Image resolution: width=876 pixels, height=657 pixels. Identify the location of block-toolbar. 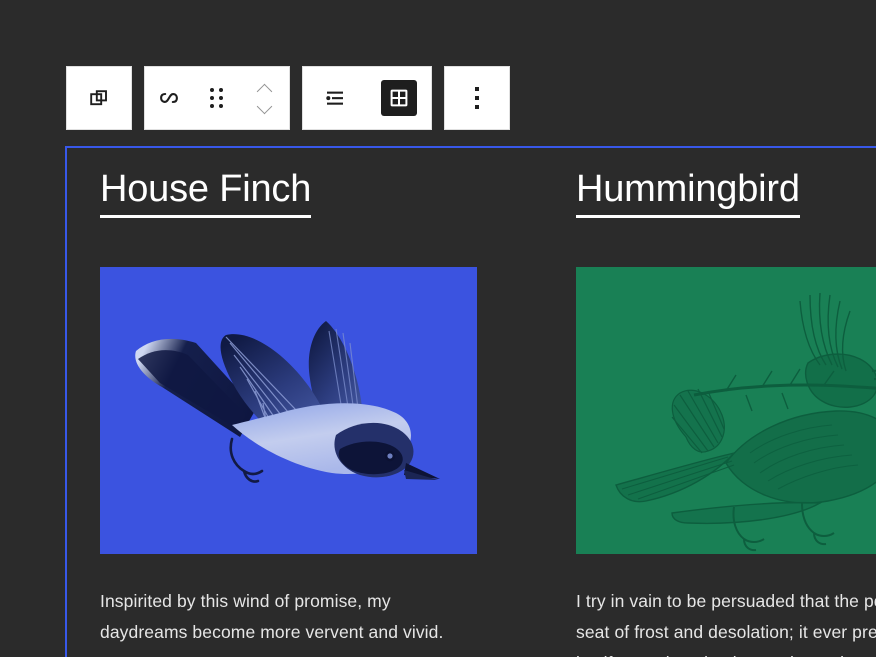
(288, 98).